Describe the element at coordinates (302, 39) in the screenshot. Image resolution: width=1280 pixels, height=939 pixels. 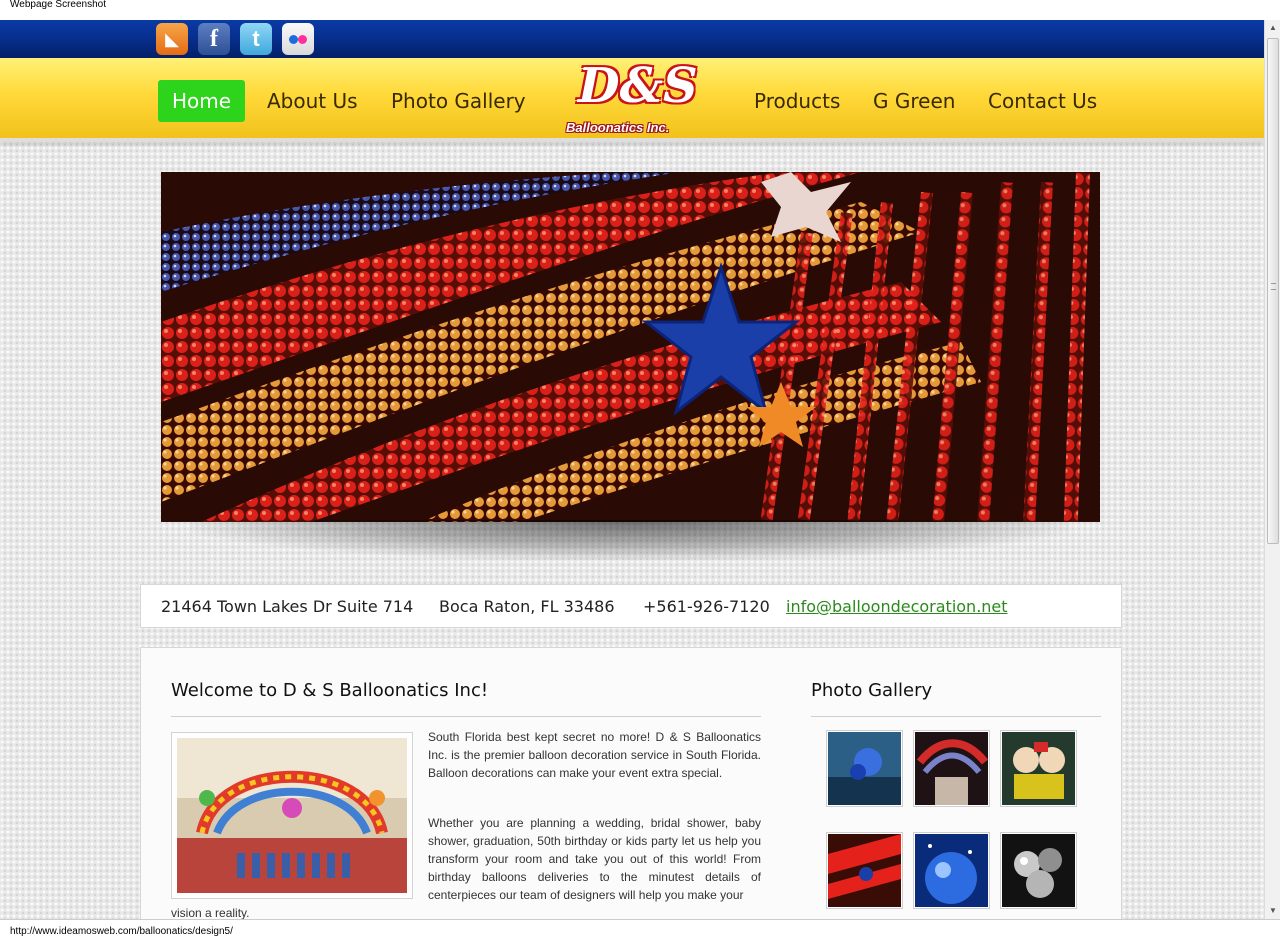
I see `flickr-pink-dot` at that location.